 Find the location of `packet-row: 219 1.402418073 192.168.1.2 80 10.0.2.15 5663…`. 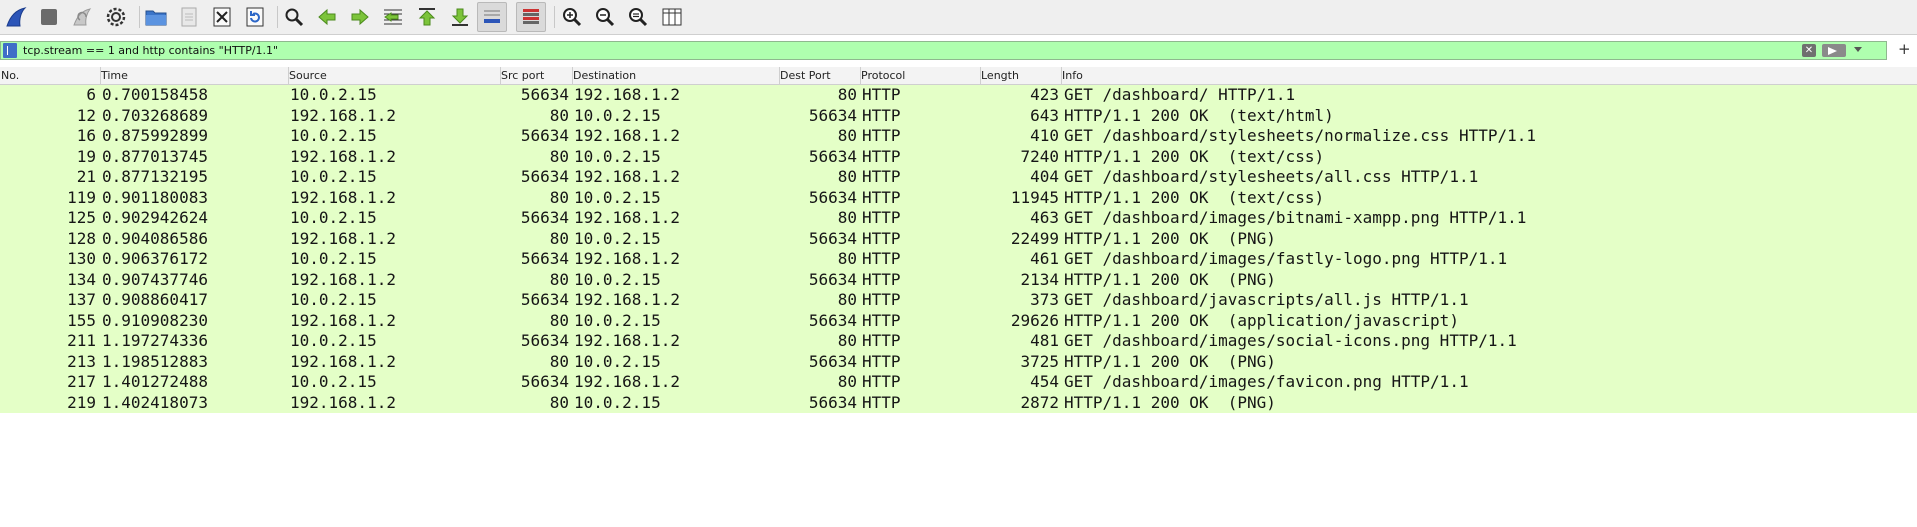

packet-row: 219 1.402418073 192.168.1.2 80 10.0.2.15 5663… is located at coordinates (958, 402).